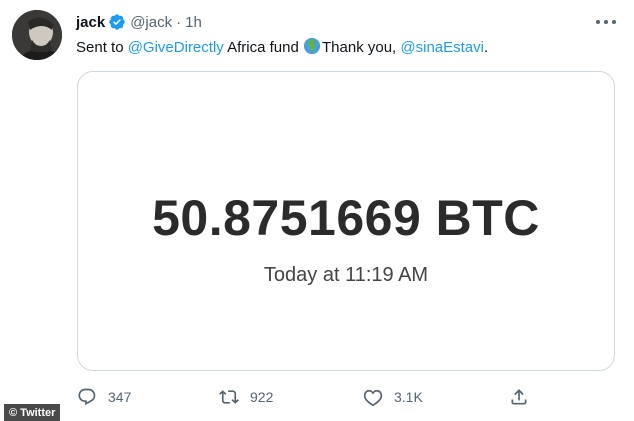  What do you see at coordinates (262, 397) in the screenshot?
I see `retweet-count: 922` at bounding box center [262, 397].